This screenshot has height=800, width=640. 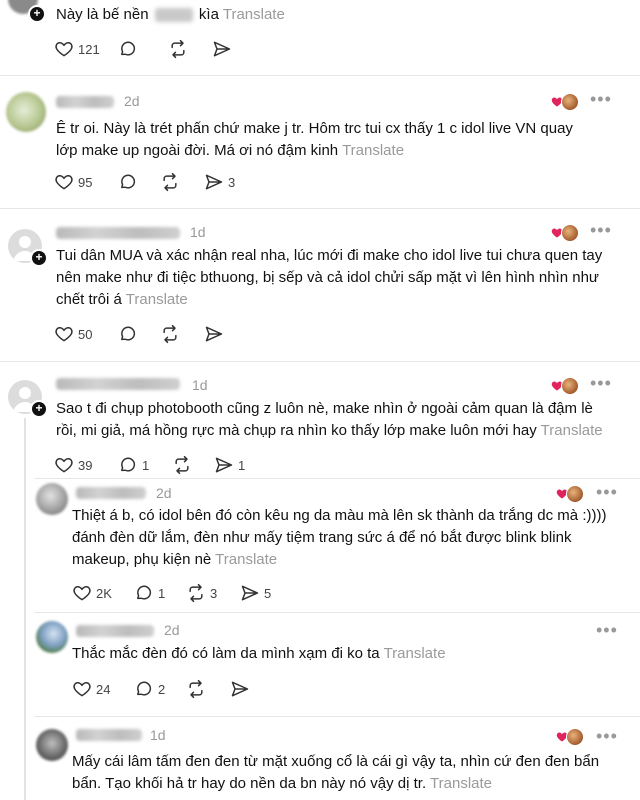 What do you see at coordinates (214, 593) in the screenshot?
I see `repost-count: 3` at bounding box center [214, 593].